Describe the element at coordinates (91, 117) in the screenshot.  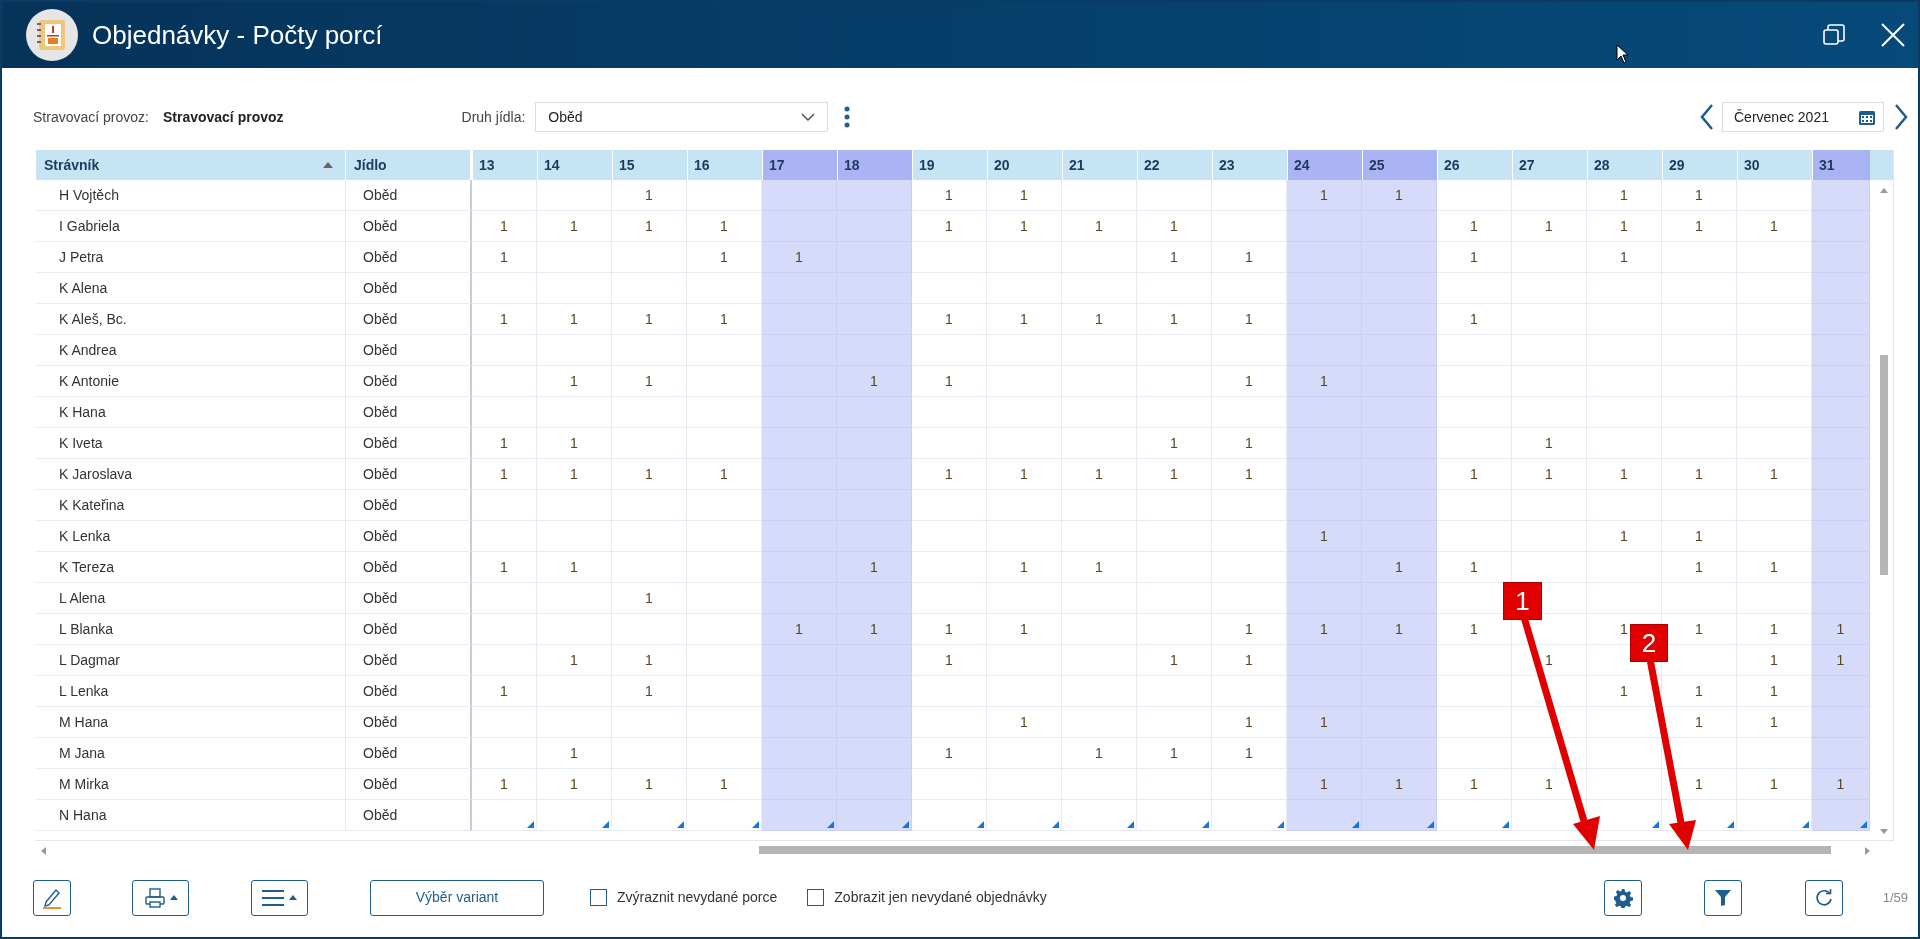
I see `canteen-label: Stravovací provoz:` at that location.